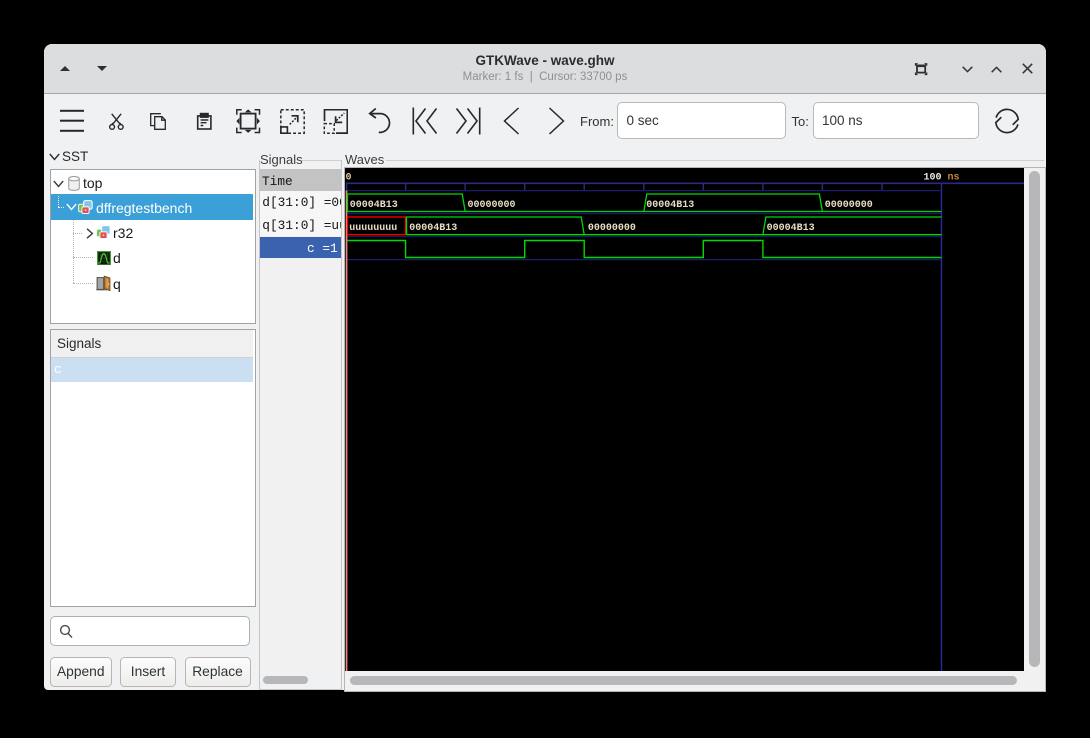 The image size is (1090, 738). What do you see at coordinates (933, 178) in the screenshot?
I see `svg-text: 100` at bounding box center [933, 178].